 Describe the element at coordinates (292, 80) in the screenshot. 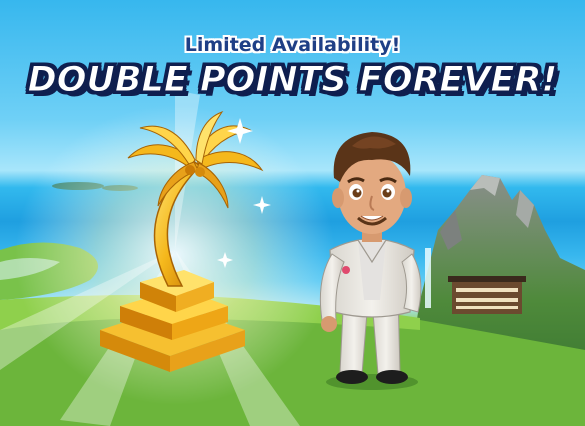

I see `promo-title: DOUBLE POINTS FOREVER!` at that location.